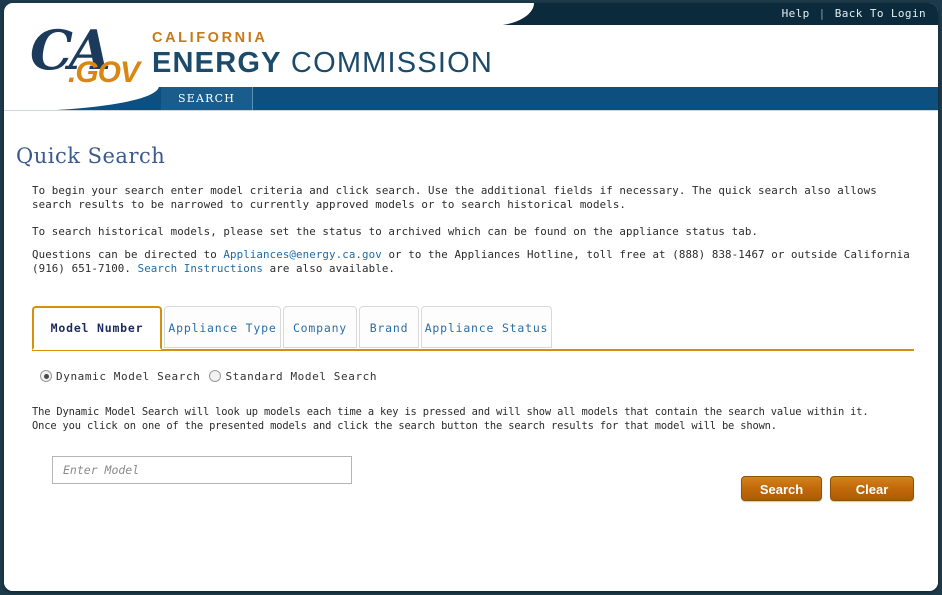 The height and width of the screenshot is (595, 942). I want to click on contact-text-before-email: Questions can be directed to, so click(128, 254).